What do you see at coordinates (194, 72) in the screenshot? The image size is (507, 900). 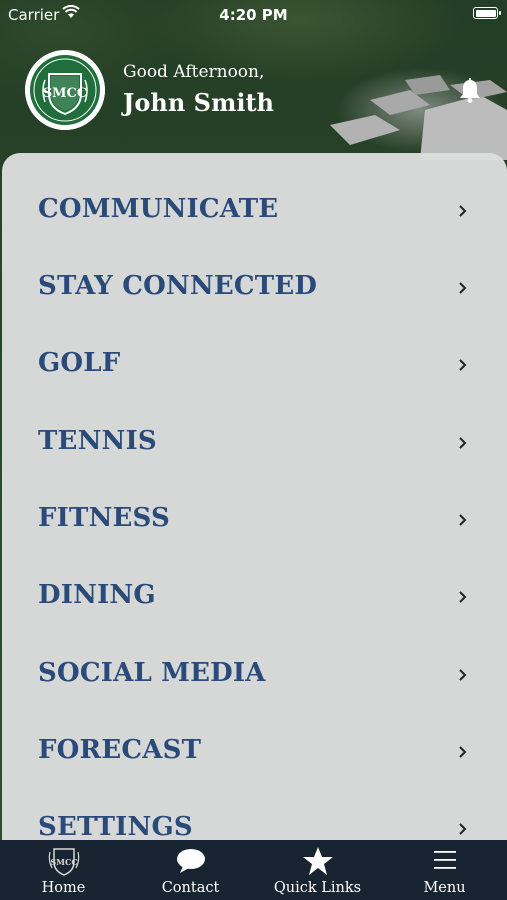 I see `greeting-text: Good Afternoon,` at bounding box center [194, 72].